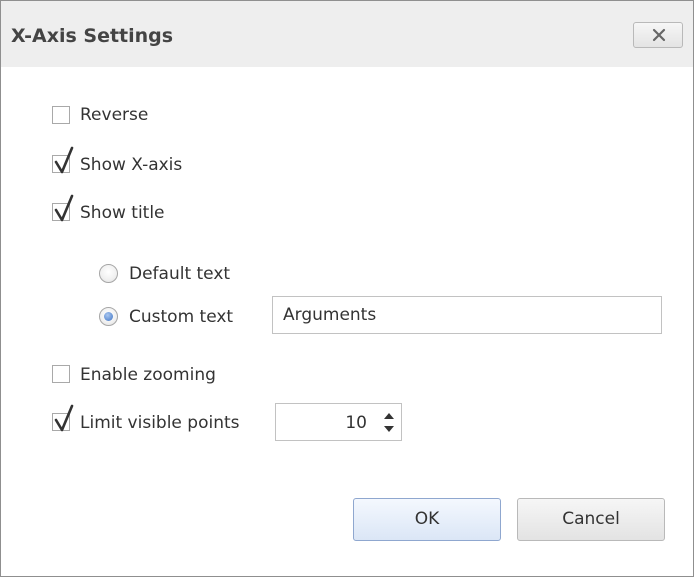  I want to click on limit-visible-points-checkbox, so click(63, 418).